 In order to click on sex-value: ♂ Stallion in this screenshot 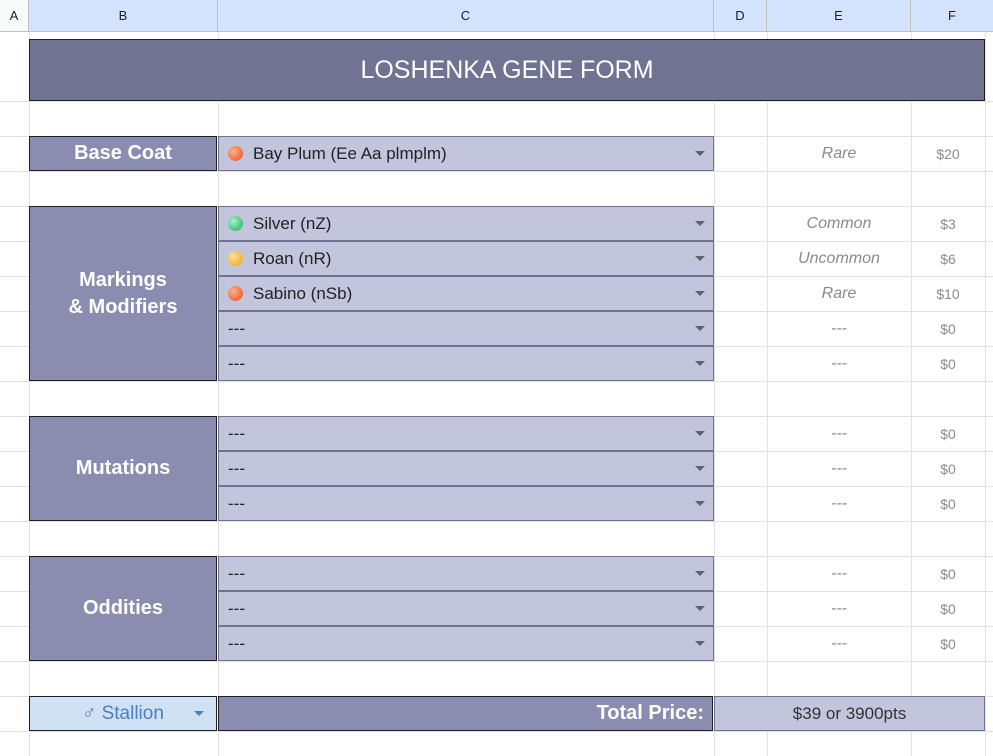, I will do `click(123, 713)`.